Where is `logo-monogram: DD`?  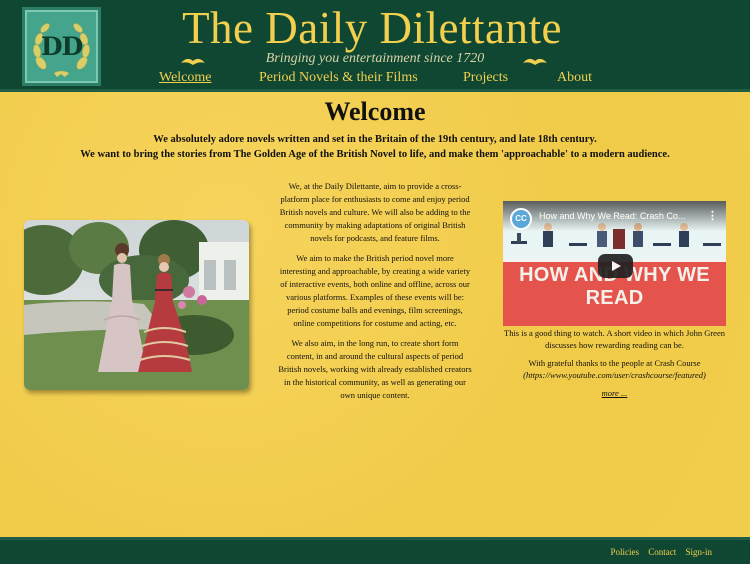
logo-monogram: DD is located at coordinates (61, 46).